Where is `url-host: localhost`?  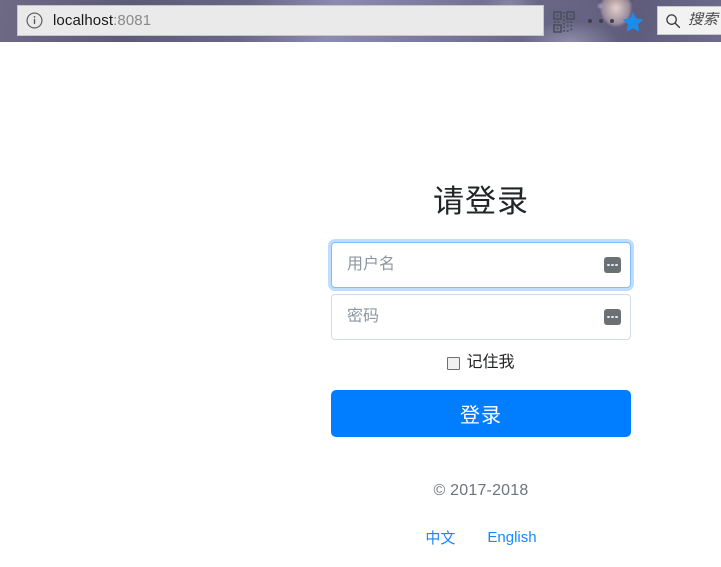 url-host: localhost is located at coordinates (83, 20).